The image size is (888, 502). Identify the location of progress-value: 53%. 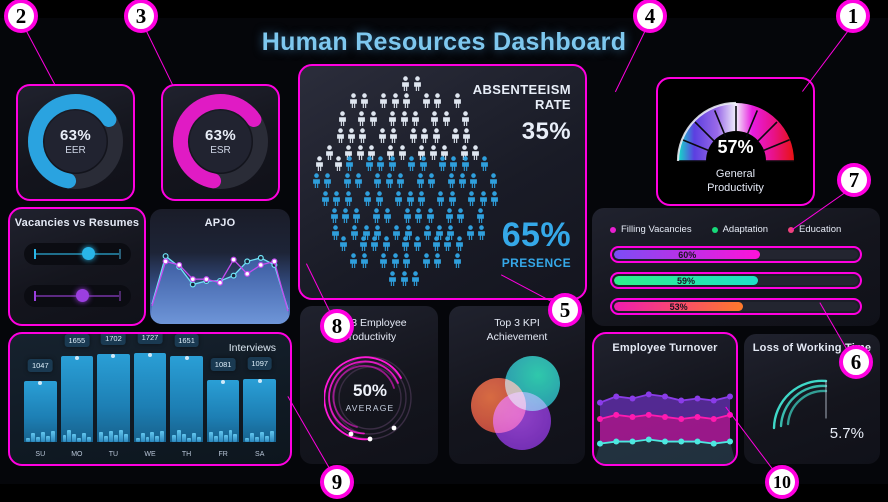
(678, 306).